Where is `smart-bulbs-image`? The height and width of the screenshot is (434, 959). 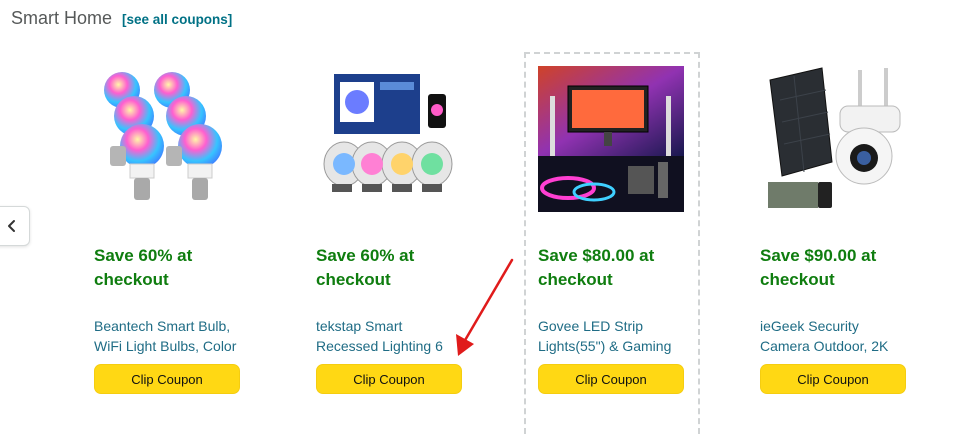 smart-bulbs-image is located at coordinates (167, 139).